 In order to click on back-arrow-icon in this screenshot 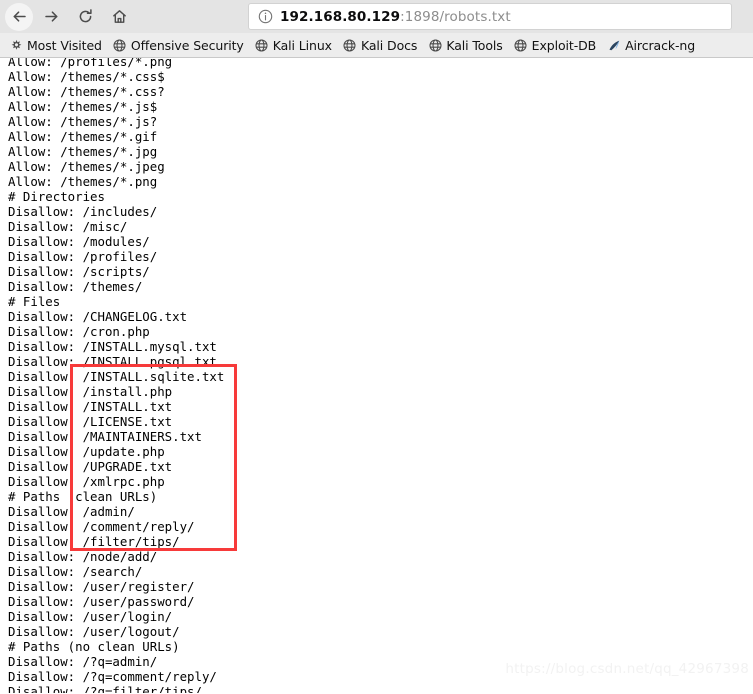, I will do `click(19, 16)`.